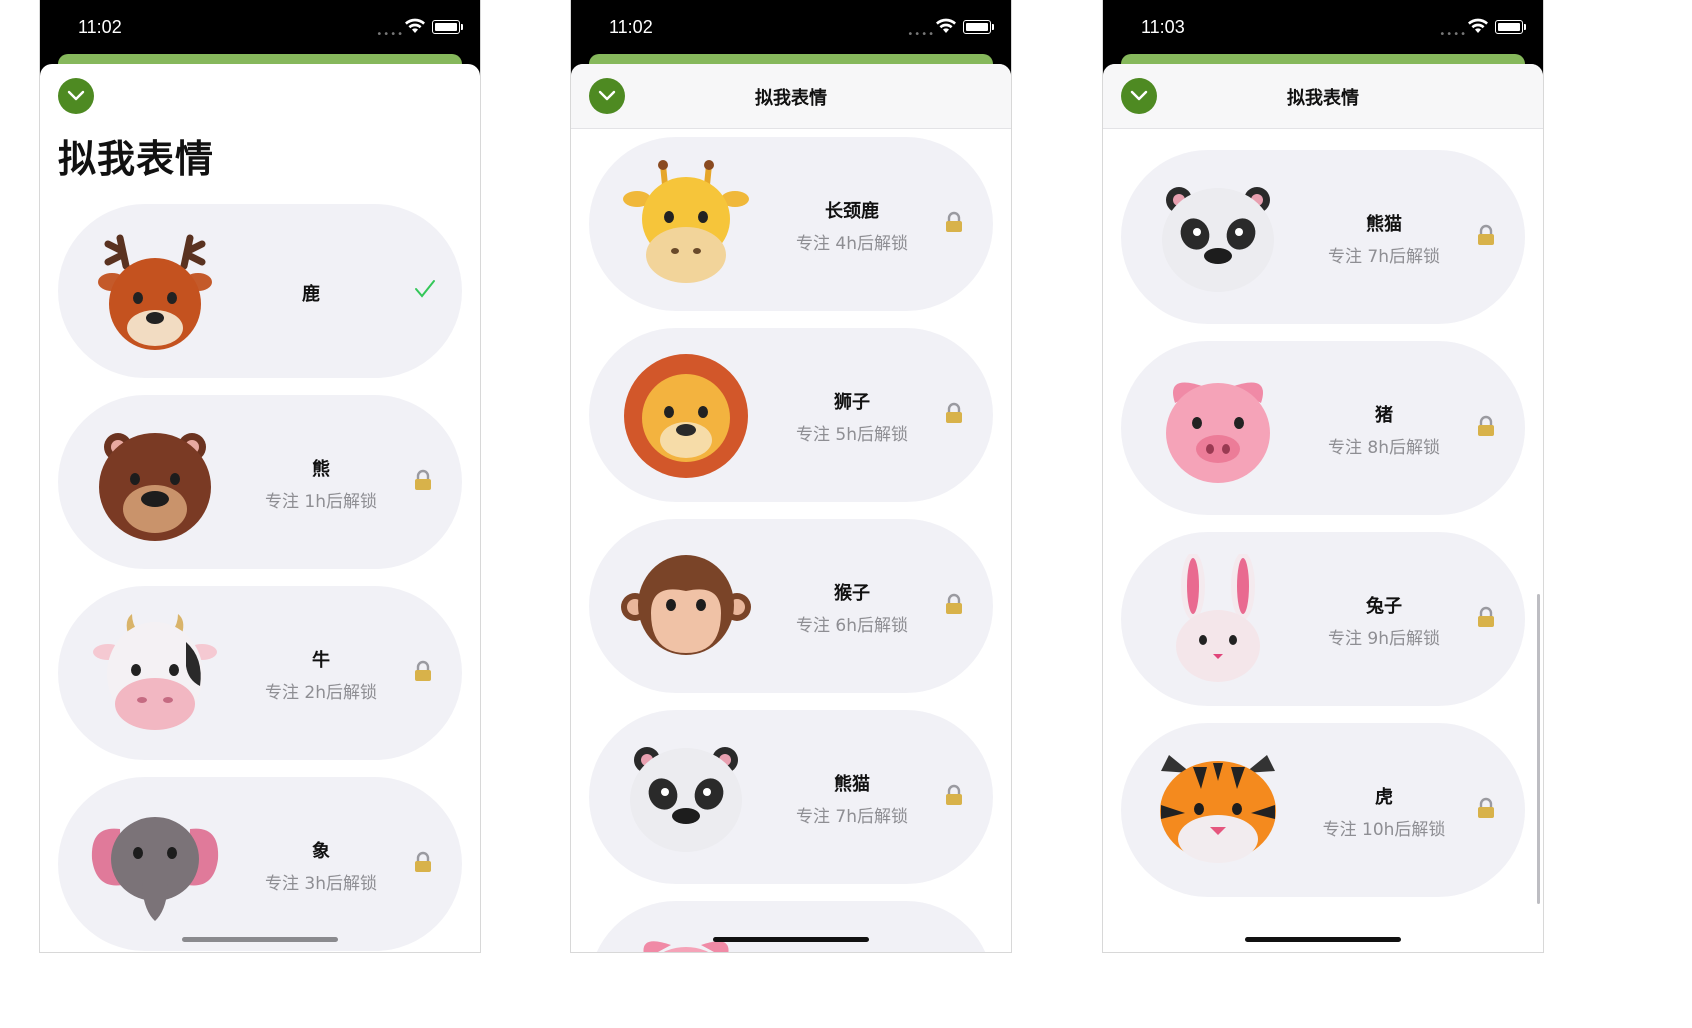 The width and height of the screenshot is (1692, 1028). What do you see at coordinates (311, 294) in the screenshot?
I see `animoji-name: 鹿` at bounding box center [311, 294].